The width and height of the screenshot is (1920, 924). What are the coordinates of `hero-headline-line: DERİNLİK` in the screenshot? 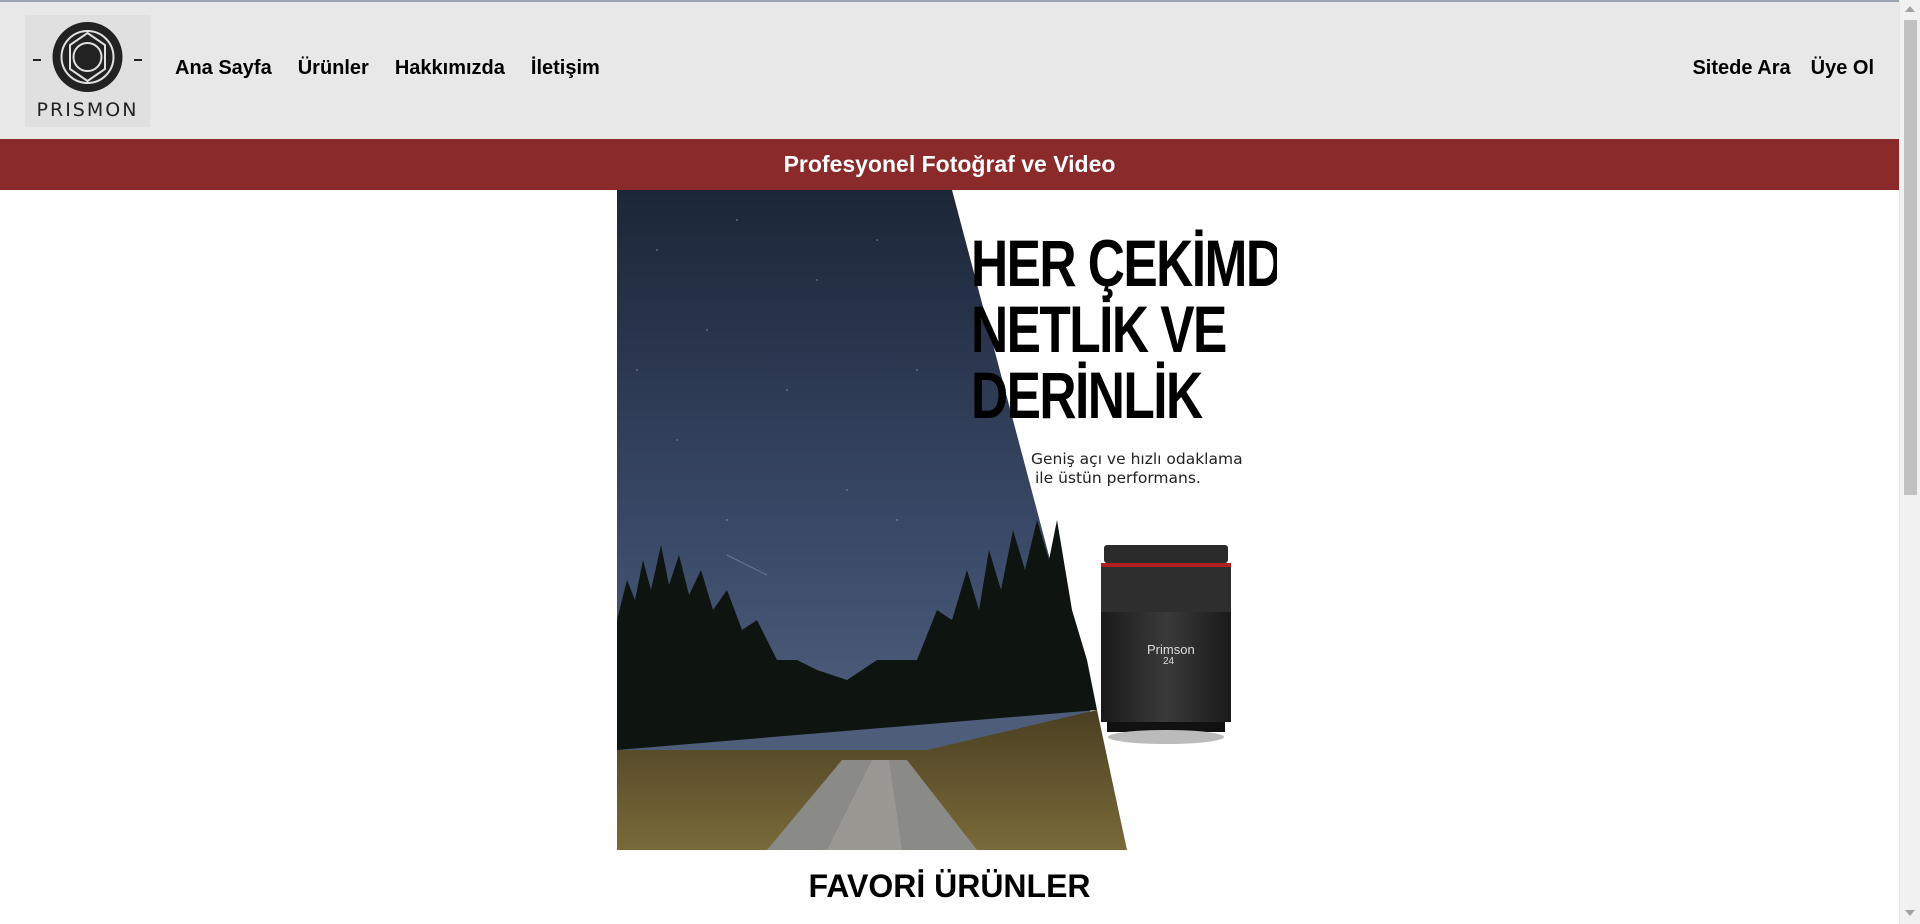 It's located at (1087, 395).